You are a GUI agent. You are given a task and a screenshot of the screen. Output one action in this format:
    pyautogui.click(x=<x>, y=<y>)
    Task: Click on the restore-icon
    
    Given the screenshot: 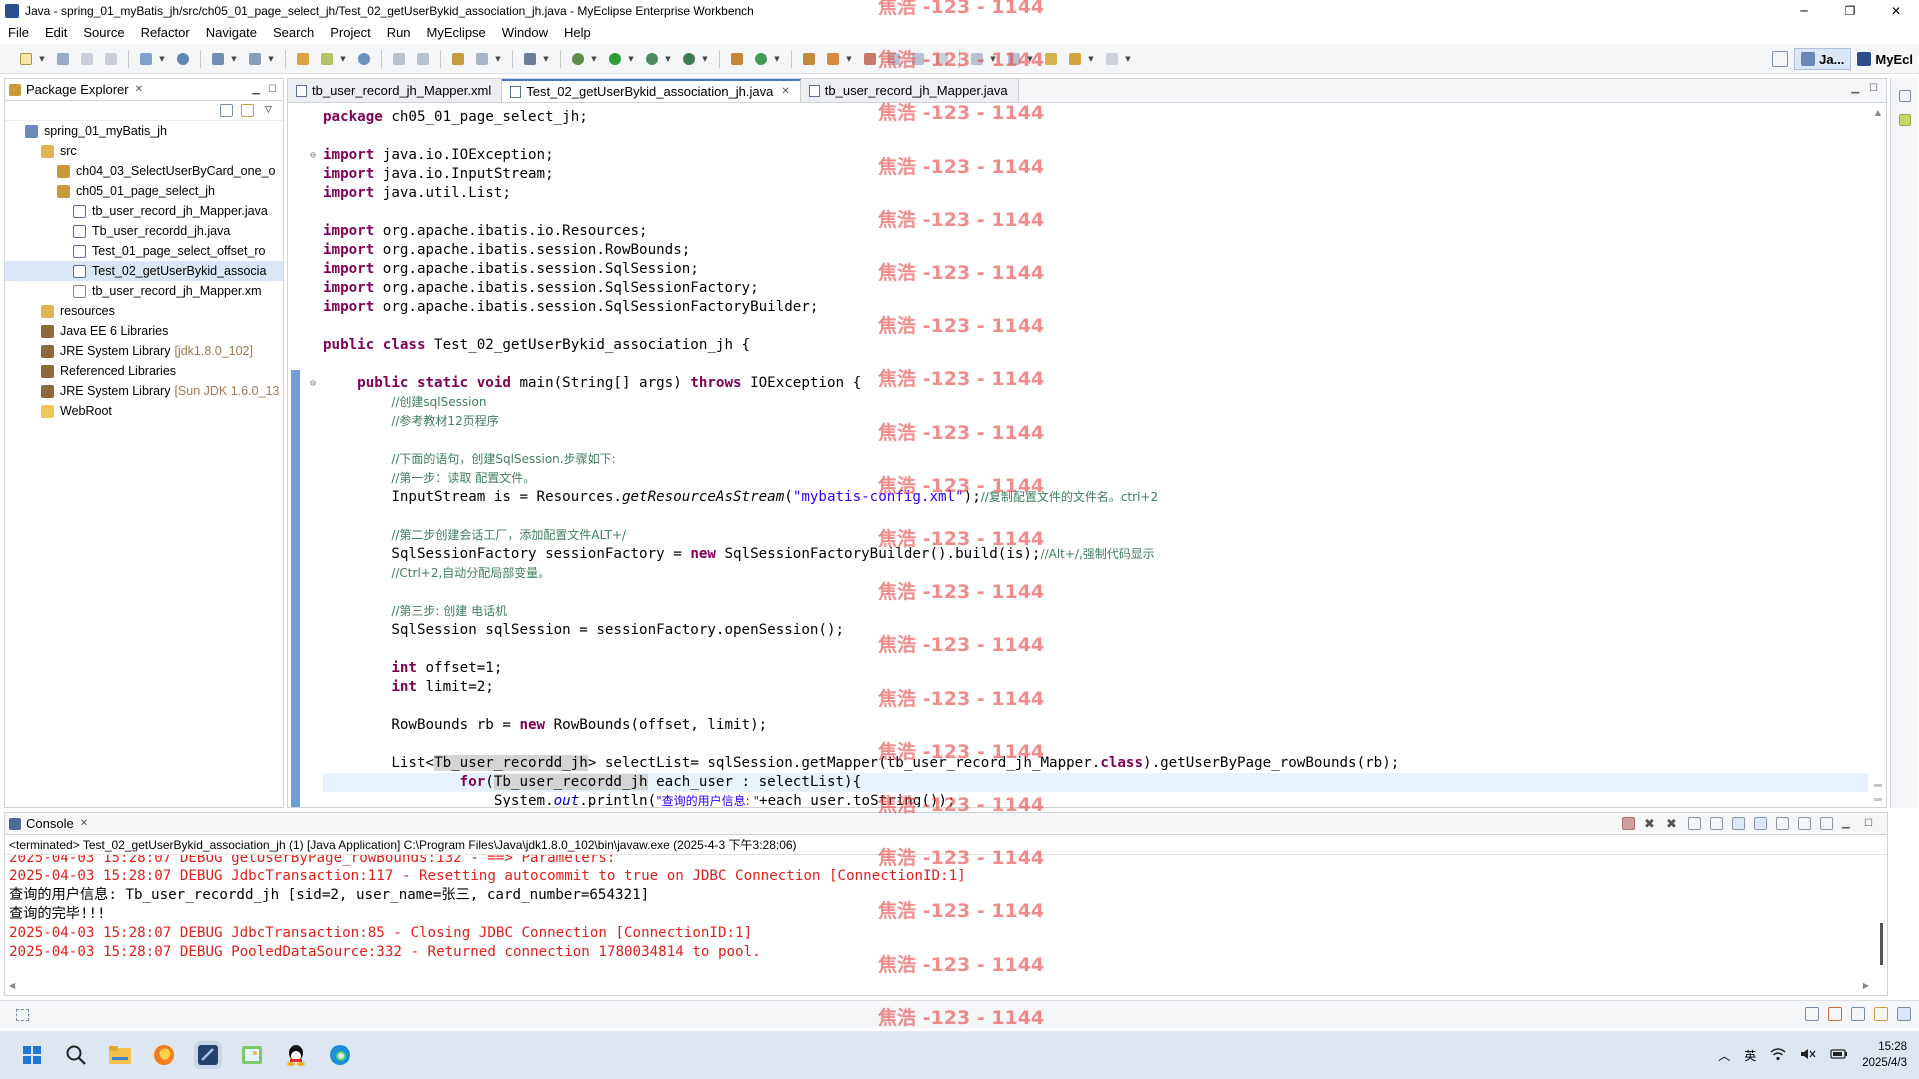 What is the action you would take?
    pyautogui.click(x=1812, y=1014)
    